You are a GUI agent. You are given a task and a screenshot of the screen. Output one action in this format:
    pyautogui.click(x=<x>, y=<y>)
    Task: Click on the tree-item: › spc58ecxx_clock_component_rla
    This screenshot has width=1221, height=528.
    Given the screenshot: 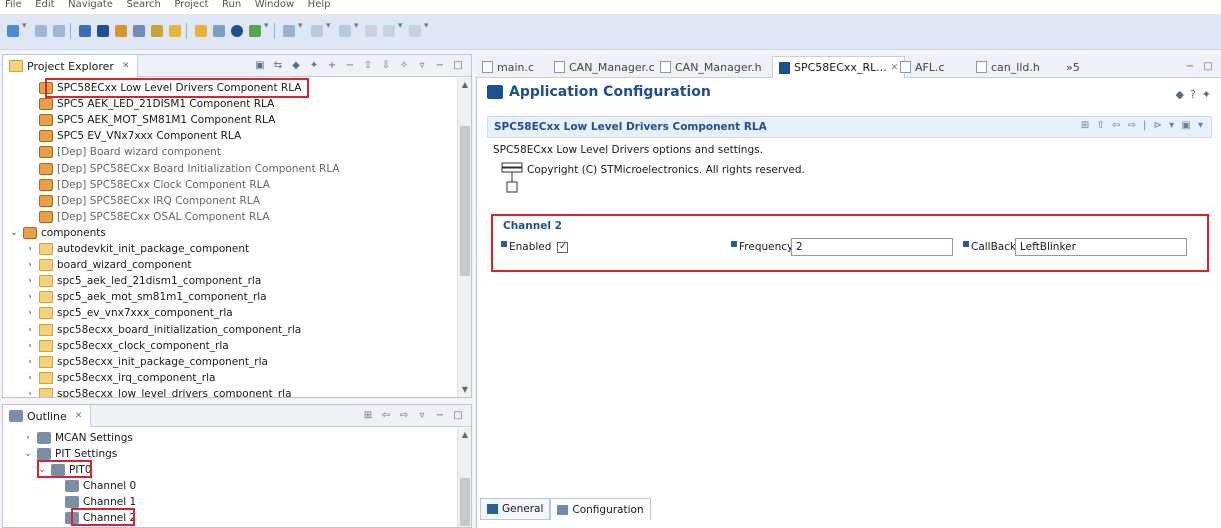 What is the action you would take?
    pyautogui.click(x=127, y=346)
    